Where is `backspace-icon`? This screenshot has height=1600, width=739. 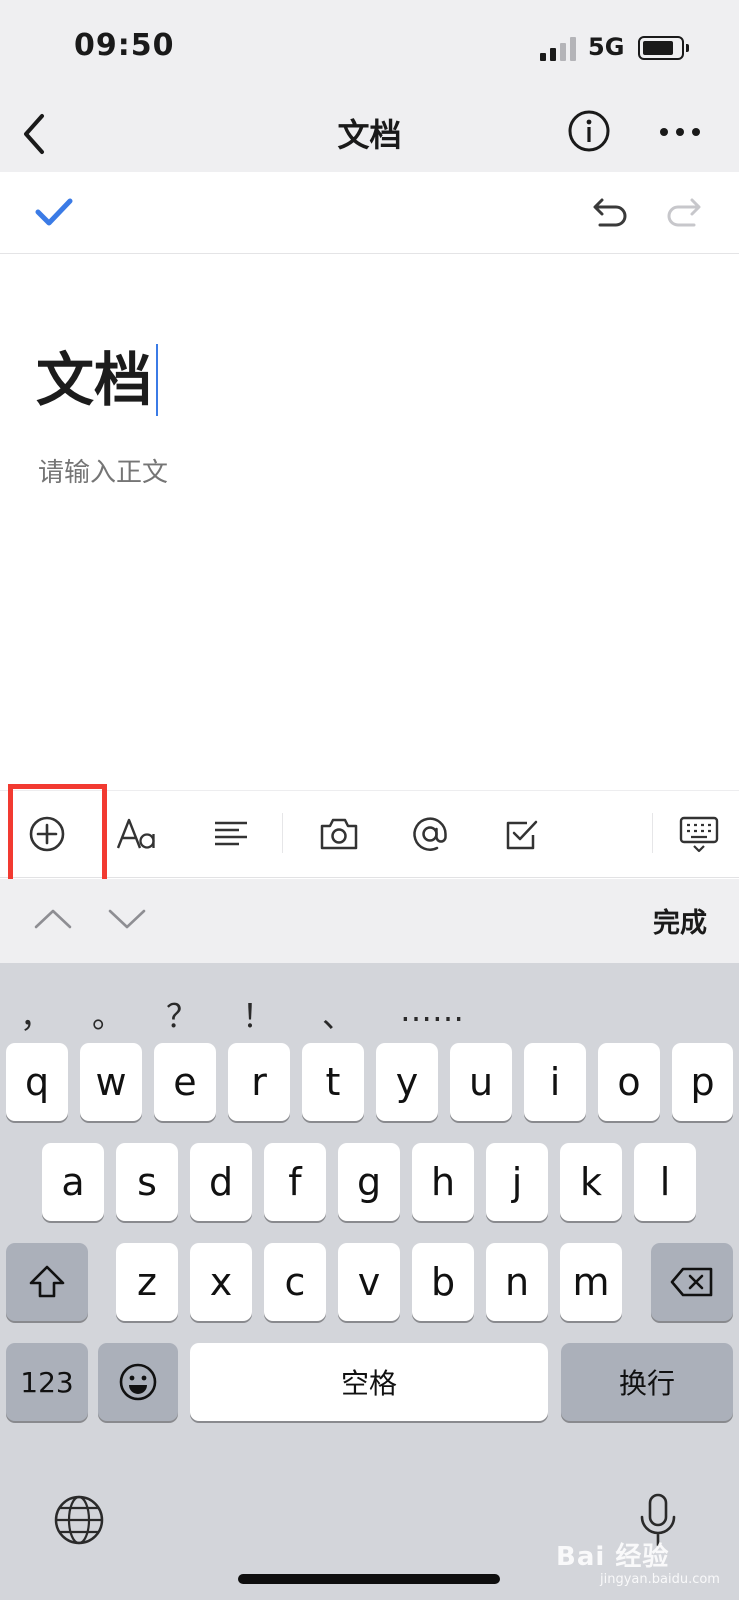 backspace-icon is located at coordinates (691, 1282).